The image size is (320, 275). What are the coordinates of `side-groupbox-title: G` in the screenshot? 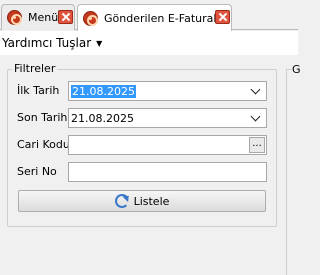 It's located at (296, 69).